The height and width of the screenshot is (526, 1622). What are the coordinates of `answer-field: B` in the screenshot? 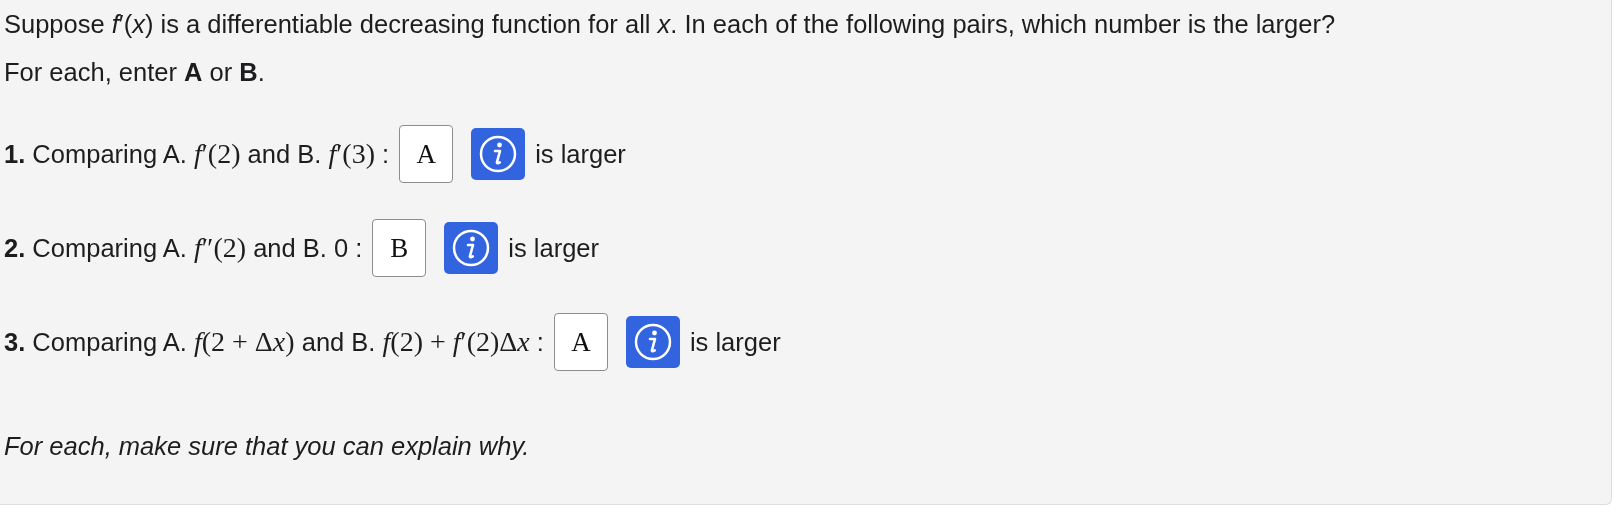 It's located at (399, 248).